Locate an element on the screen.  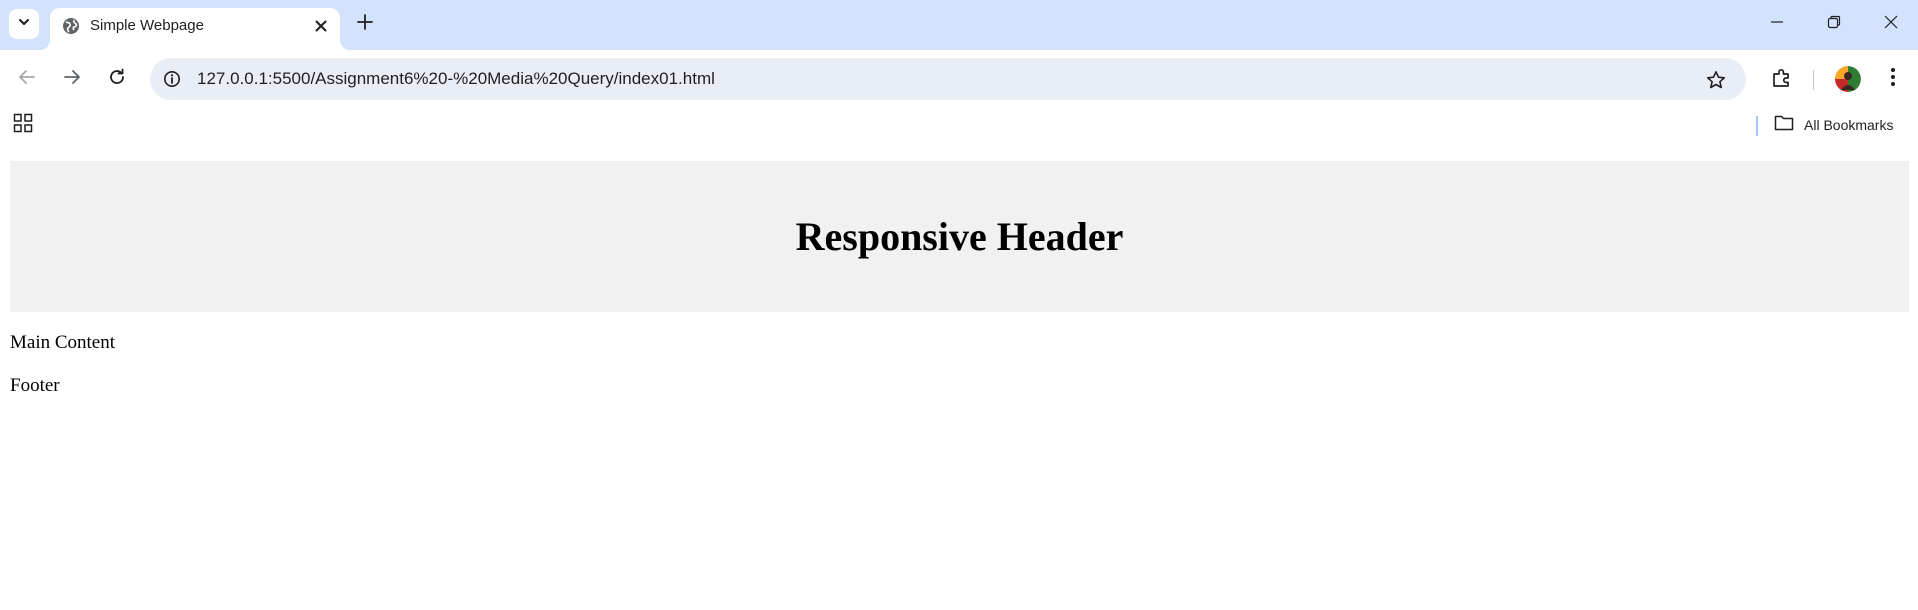
back-button is located at coordinates (27, 79).